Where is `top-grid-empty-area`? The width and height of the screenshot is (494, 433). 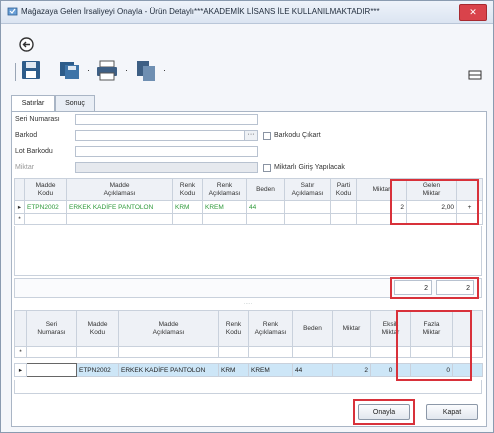
top-grid-empty-area is located at coordinates (248, 251).